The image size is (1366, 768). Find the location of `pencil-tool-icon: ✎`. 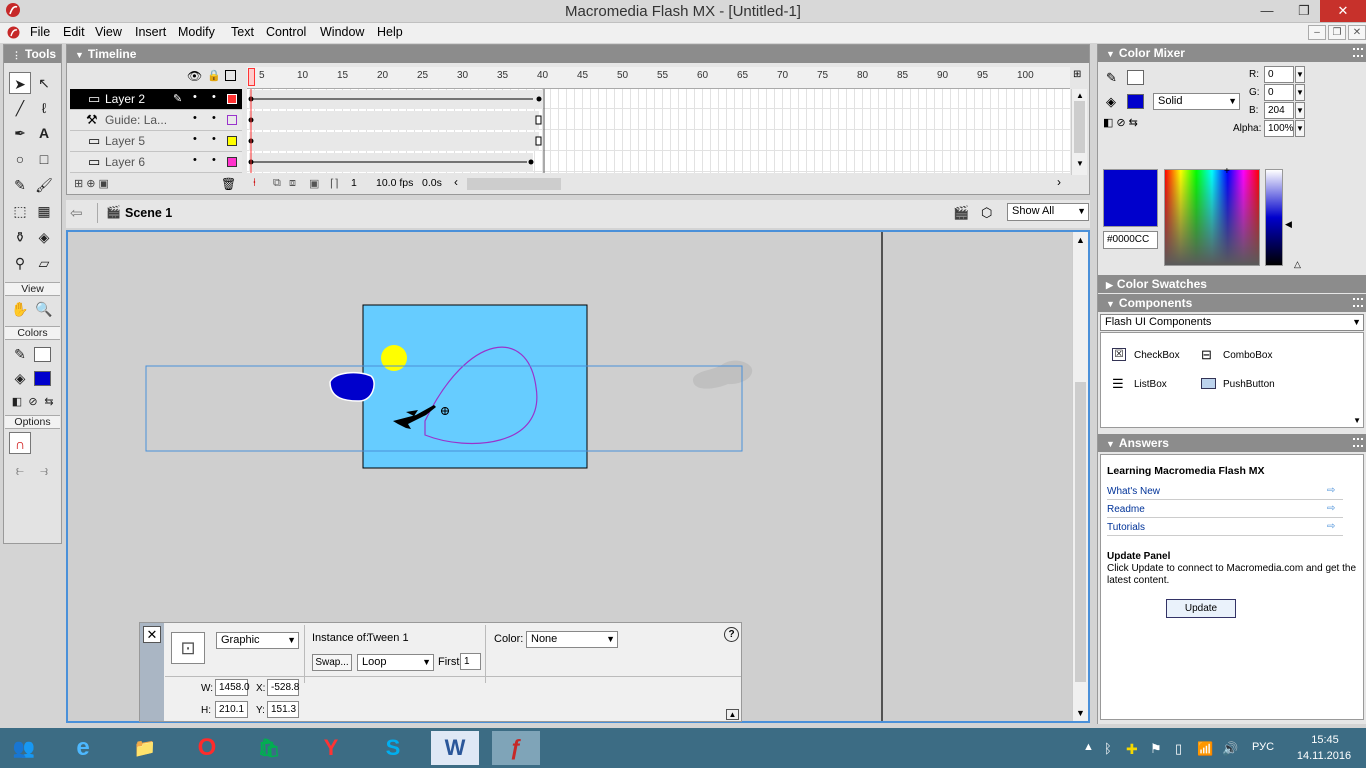

pencil-tool-icon: ✎ is located at coordinates (20, 185).